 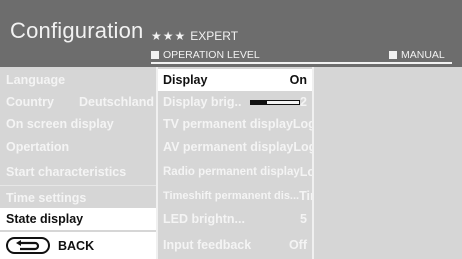 I want to click on menu-item-time-settings: Time settings, so click(x=78, y=198).